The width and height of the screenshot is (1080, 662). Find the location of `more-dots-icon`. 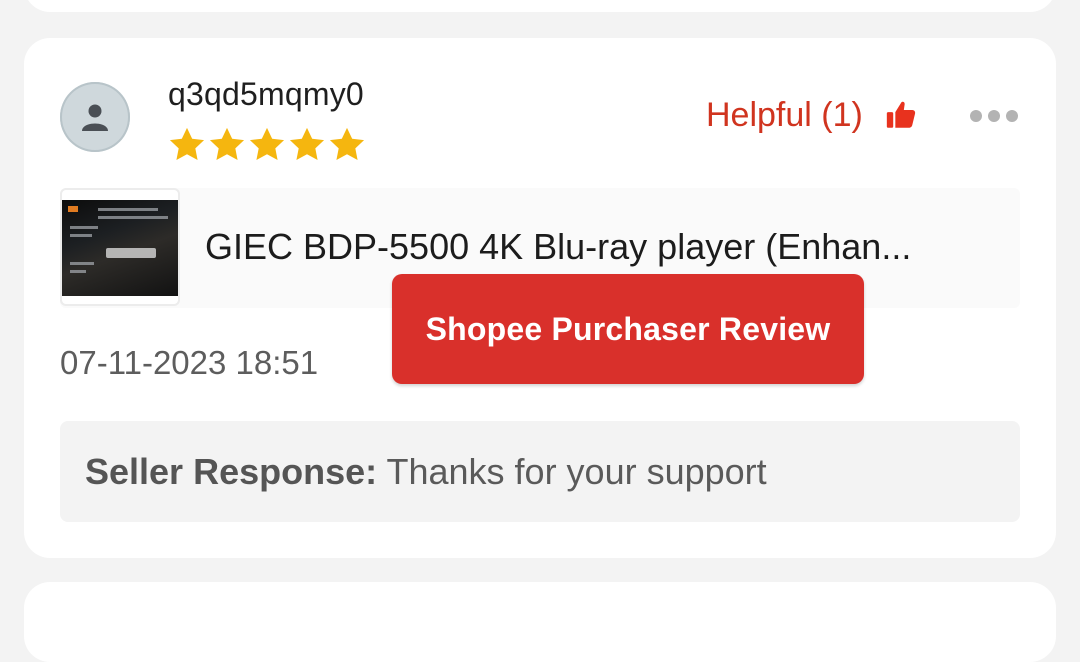

more-dots-icon is located at coordinates (994, 116).